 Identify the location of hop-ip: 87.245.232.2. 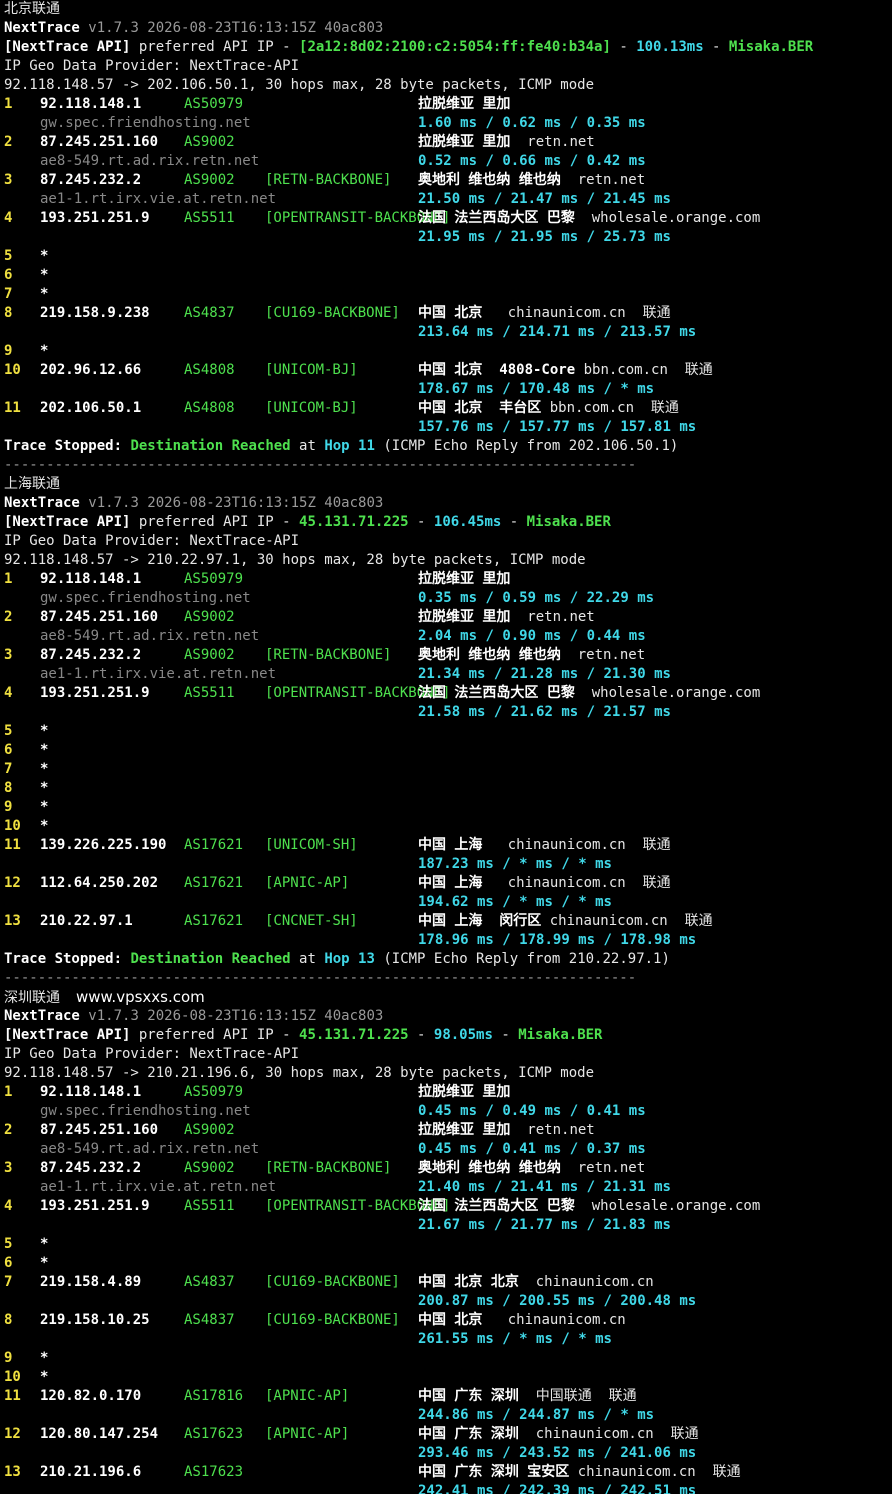
(91, 180).